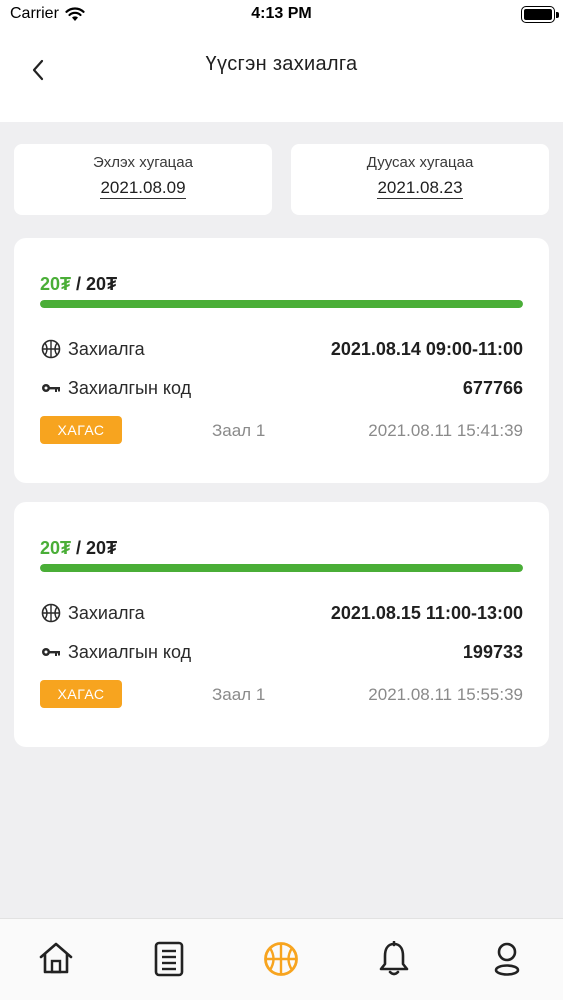 Image resolution: width=563 pixels, height=1000 pixels. What do you see at coordinates (426, 612) in the screenshot?
I see `booking-time: 2021.08.15 11:00-13:00` at bounding box center [426, 612].